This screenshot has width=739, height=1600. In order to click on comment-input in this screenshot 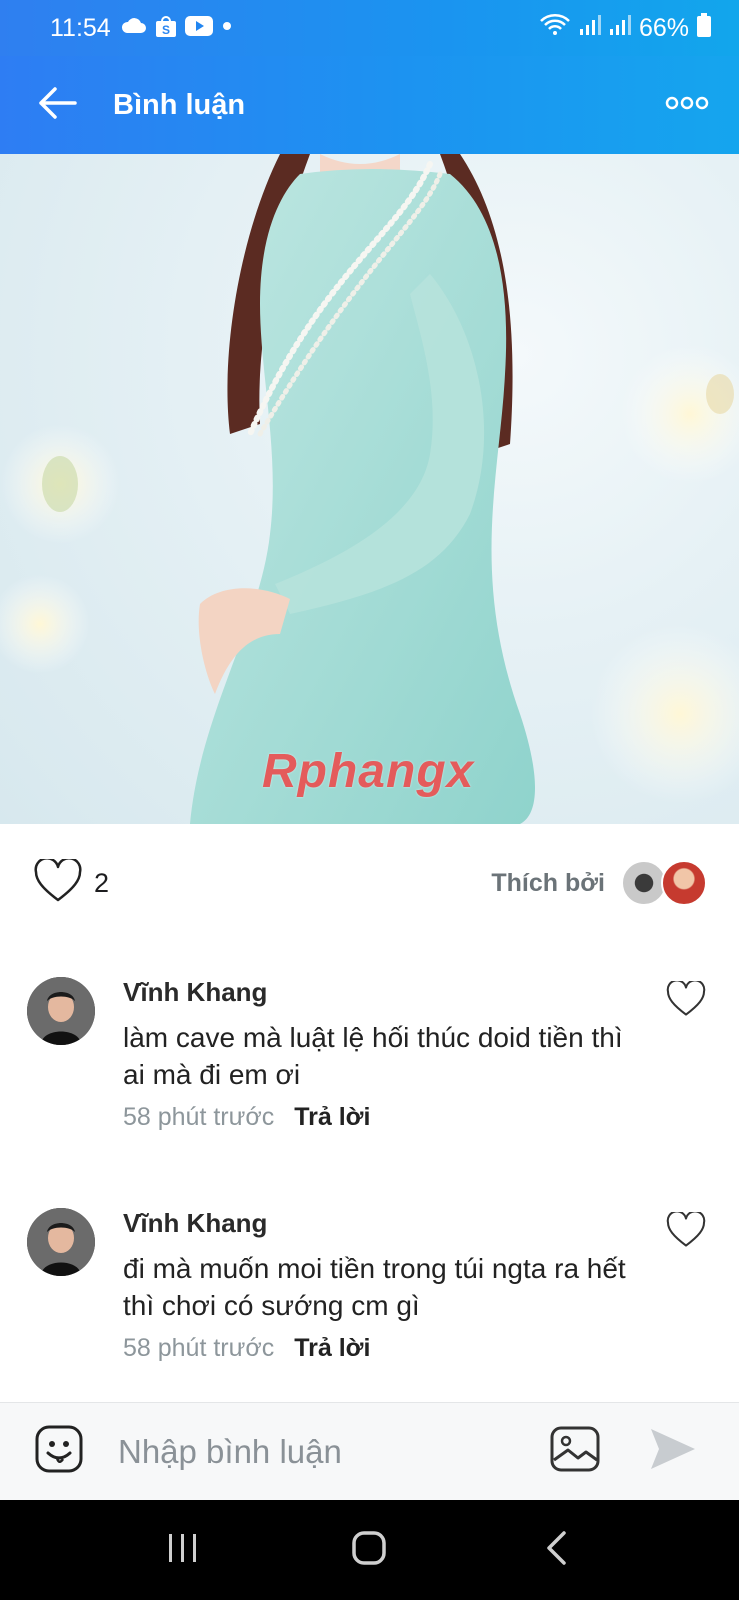, I will do `click(323, 1451)`.